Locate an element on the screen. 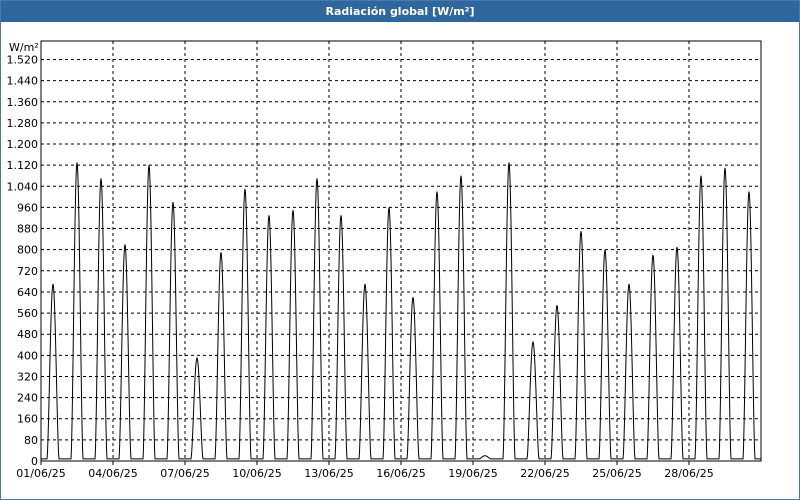 The width and height of the screenshot is (800, 500). y-tick-label: 480 is located at coordinates (27, 334).